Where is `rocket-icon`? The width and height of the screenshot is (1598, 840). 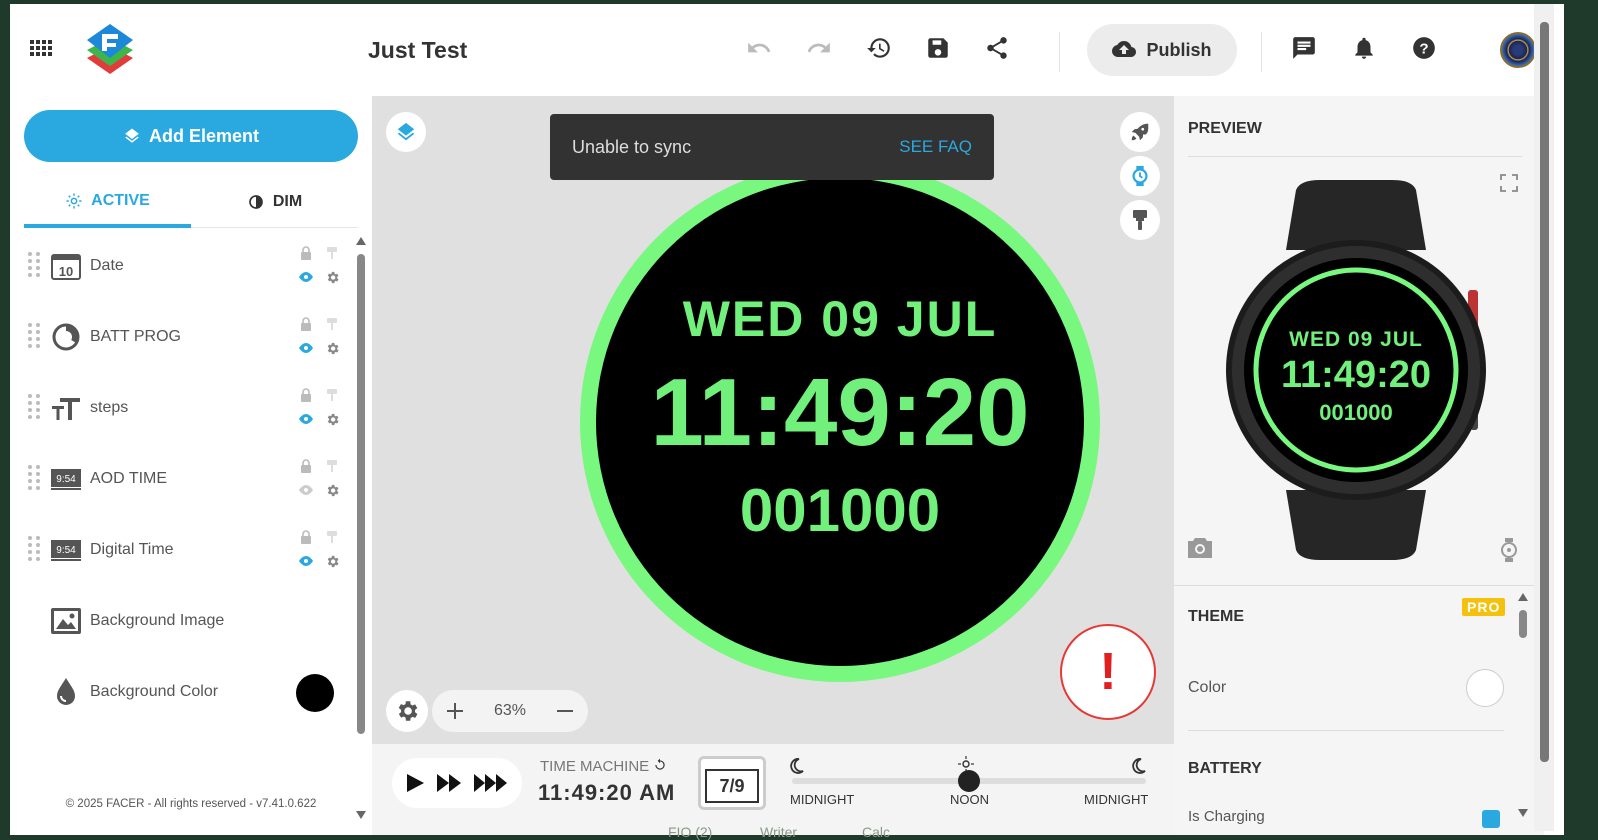 rocket-icon is located at coordinates (1140, 132).